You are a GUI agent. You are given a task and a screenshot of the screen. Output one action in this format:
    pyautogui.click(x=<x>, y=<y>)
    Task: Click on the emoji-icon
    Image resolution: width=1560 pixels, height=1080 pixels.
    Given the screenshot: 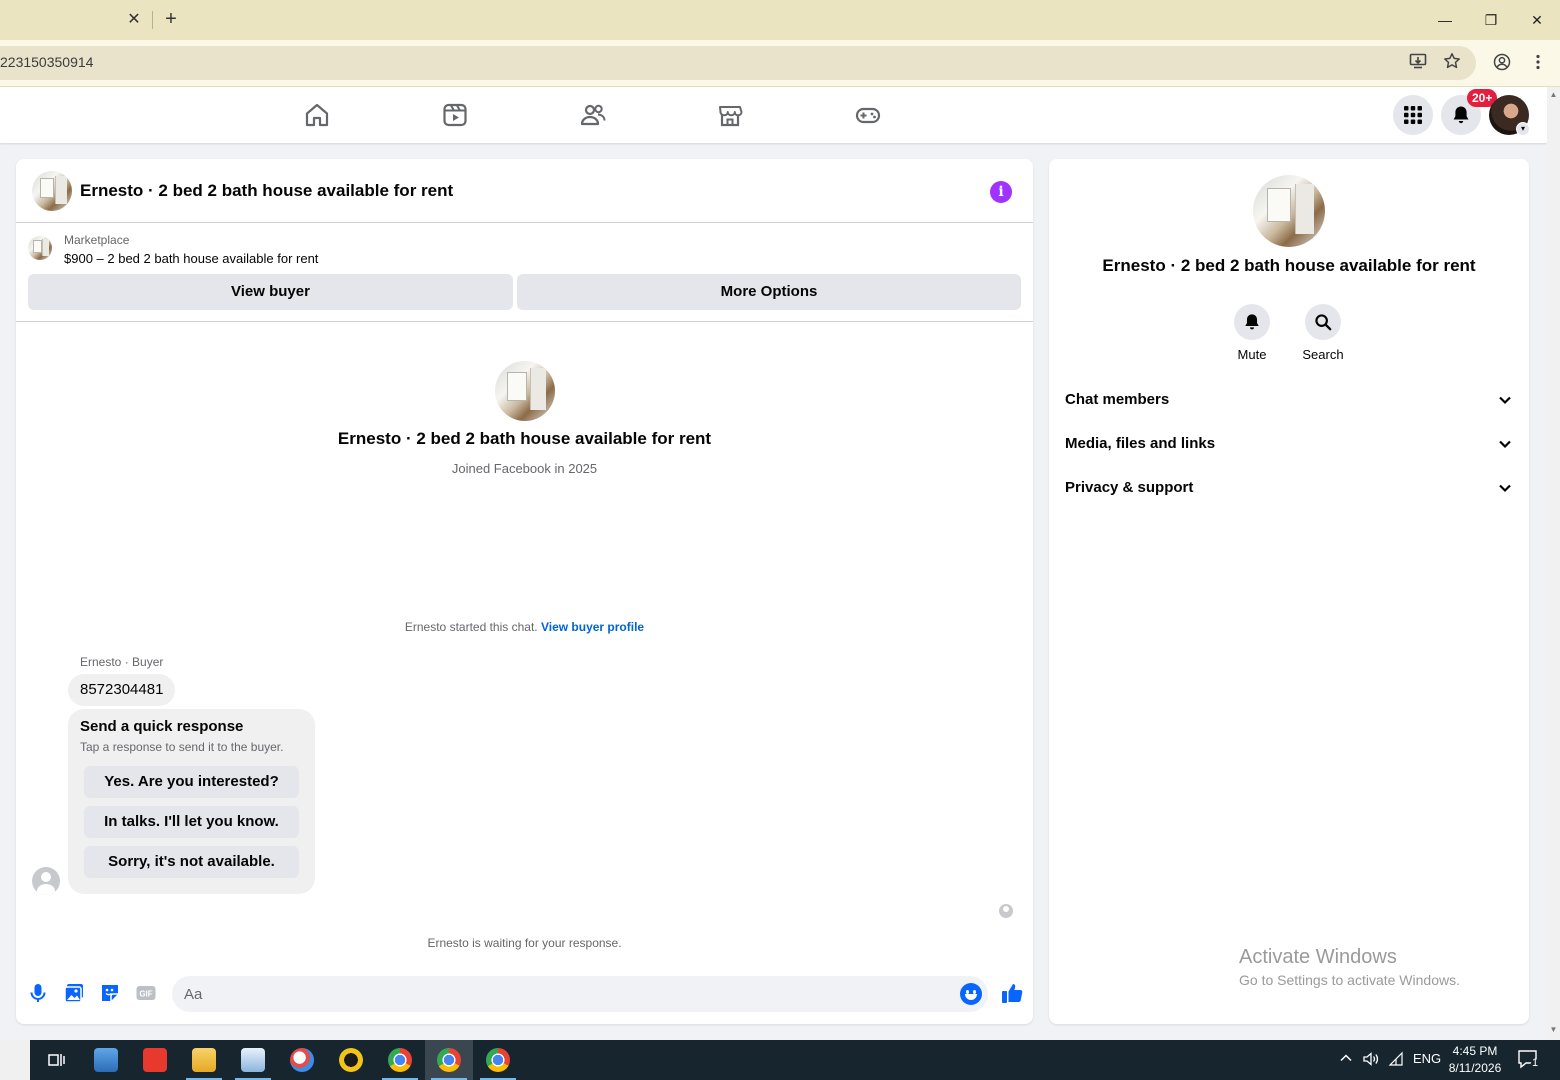 What is the action you would take?
    pyautogui.click(x=971, y=994)
    